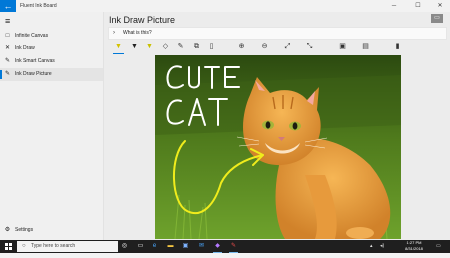 This screenshot has width=450, height=258. I want to click on clear-icon: ▯, so click(211, 46).